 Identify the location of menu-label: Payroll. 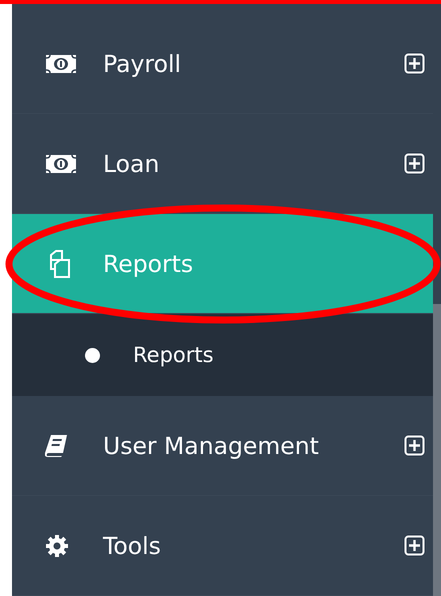
(142, 64).